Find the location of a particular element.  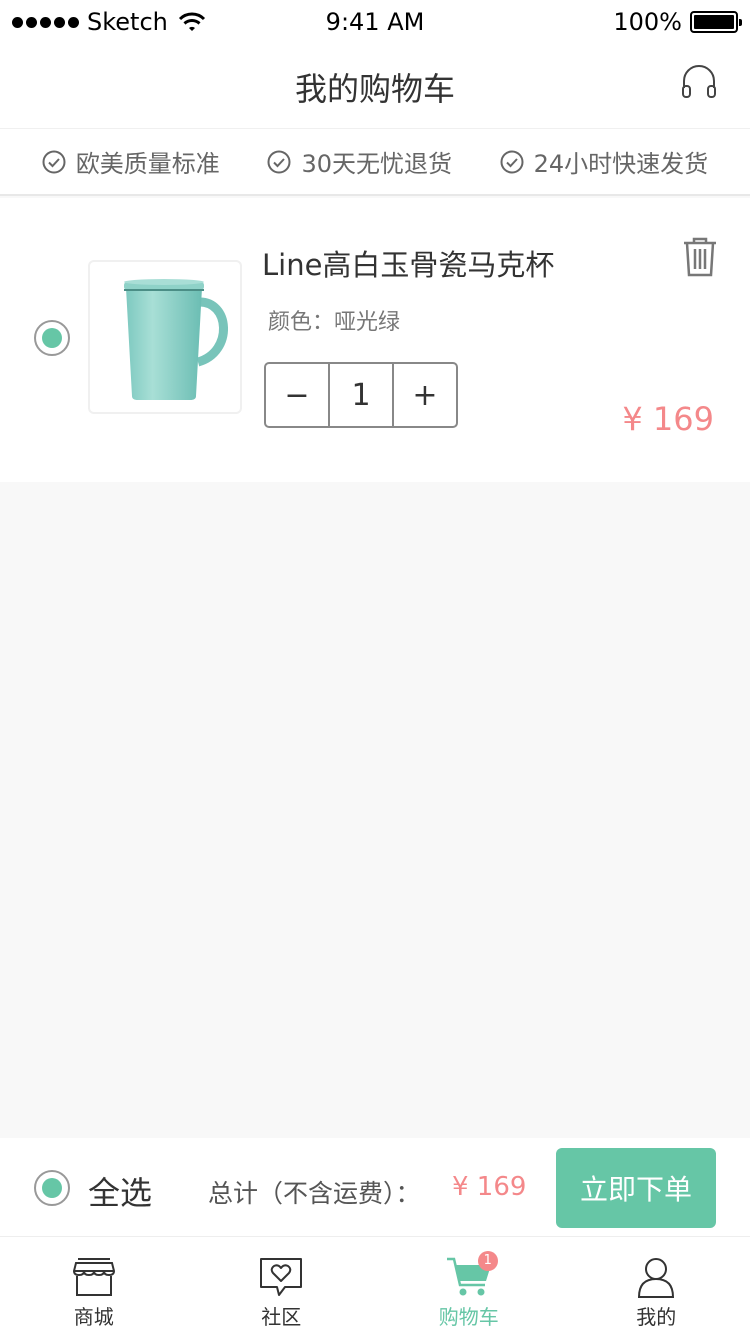

select-all-label: 全选 is located at coordinates (120, 1191).